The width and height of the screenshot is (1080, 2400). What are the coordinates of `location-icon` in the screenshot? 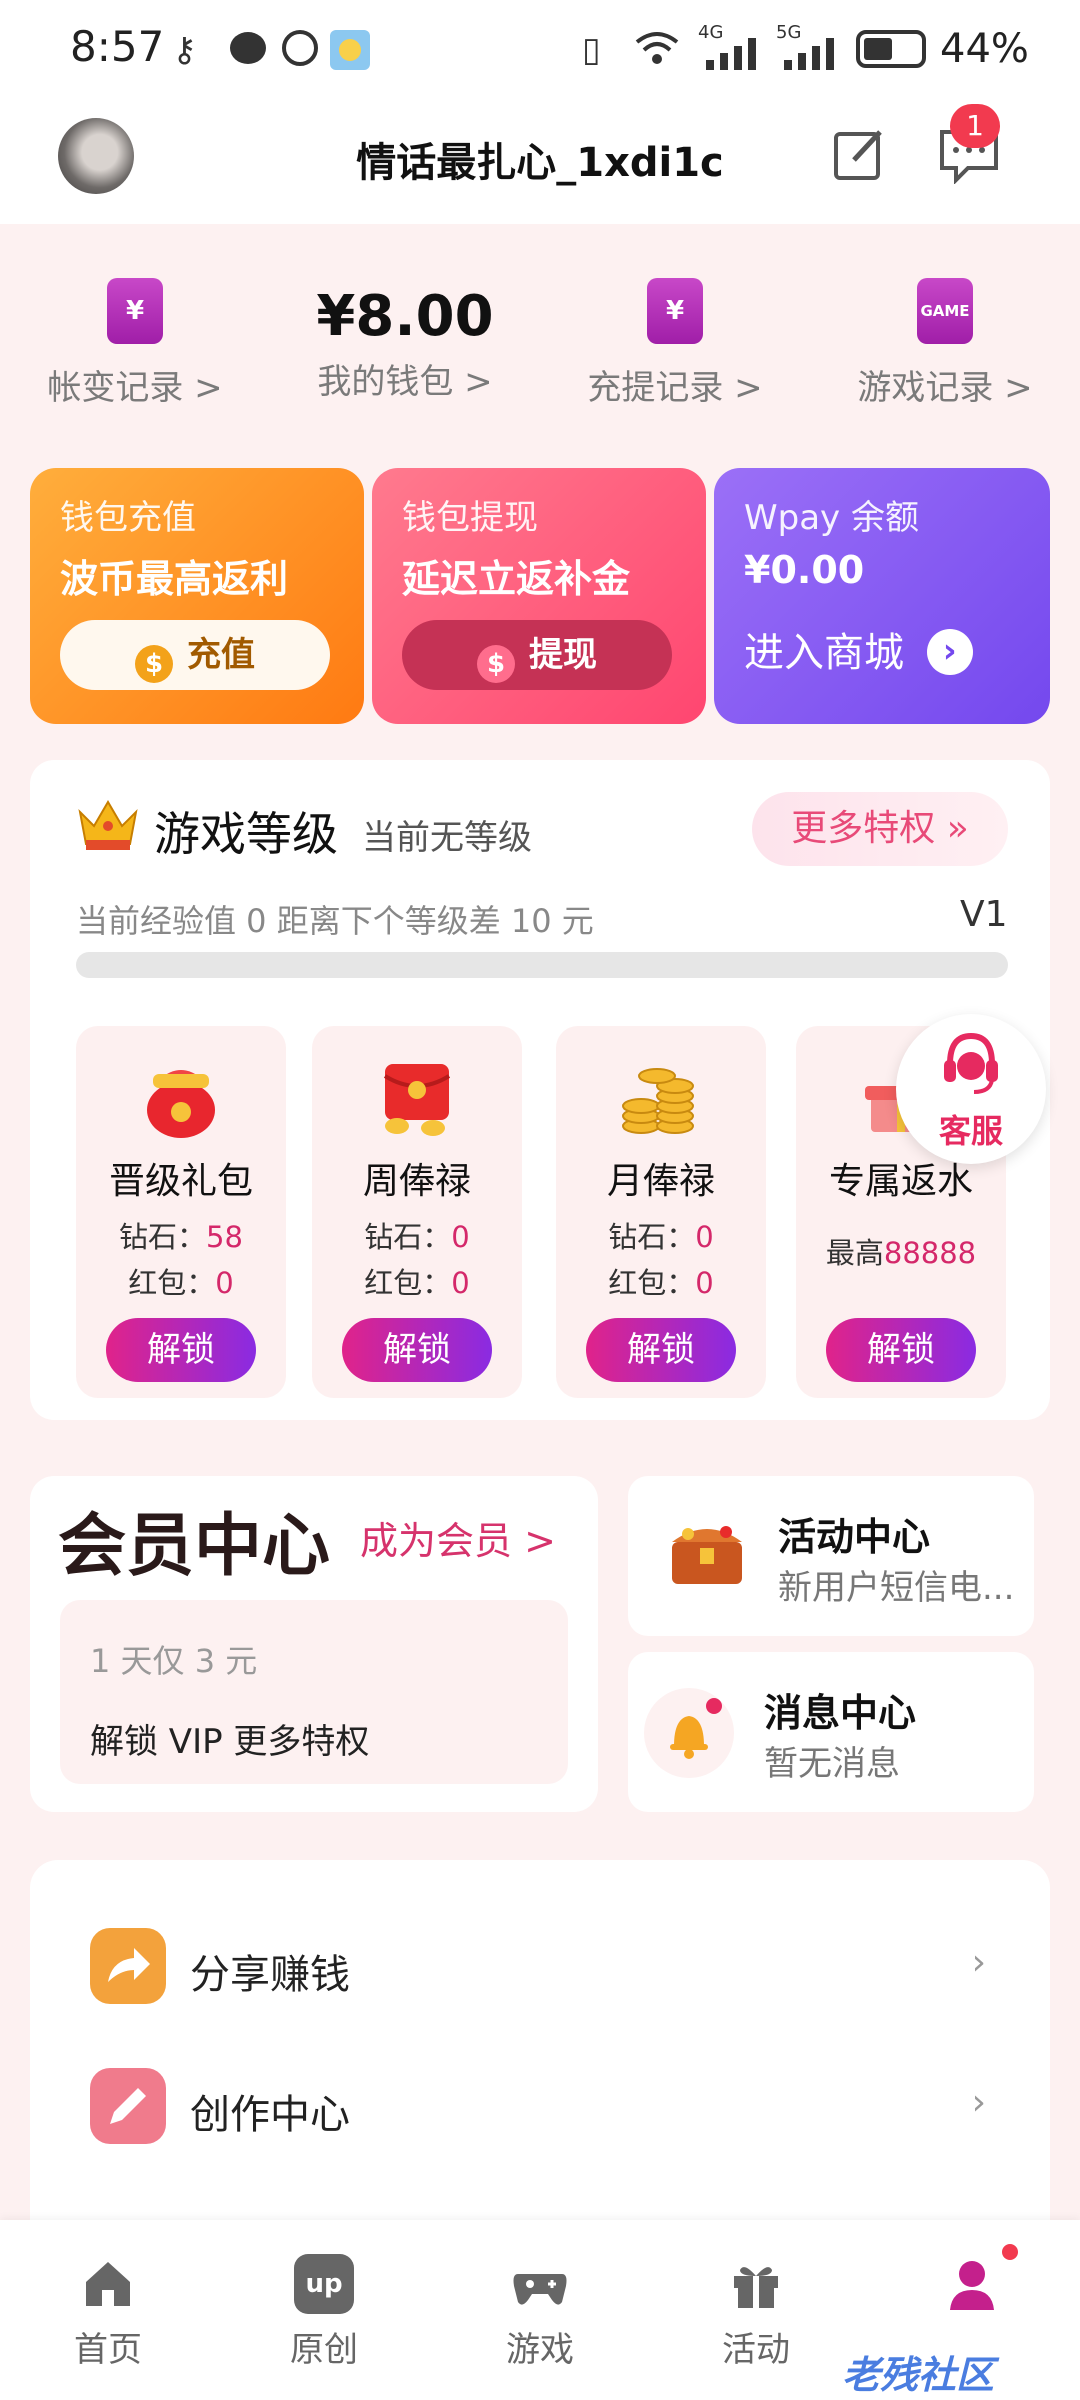 It's located at (300, 48).